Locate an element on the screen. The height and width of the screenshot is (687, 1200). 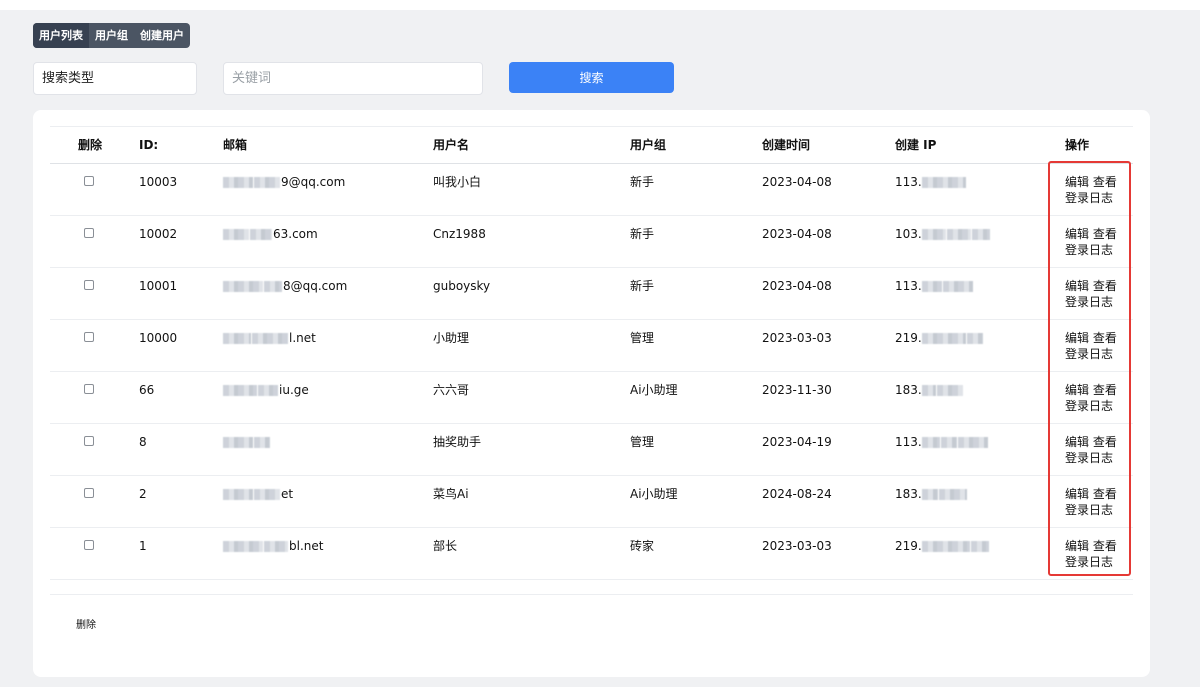
row-email-text: 63.com is located at coordinates (295, 234).